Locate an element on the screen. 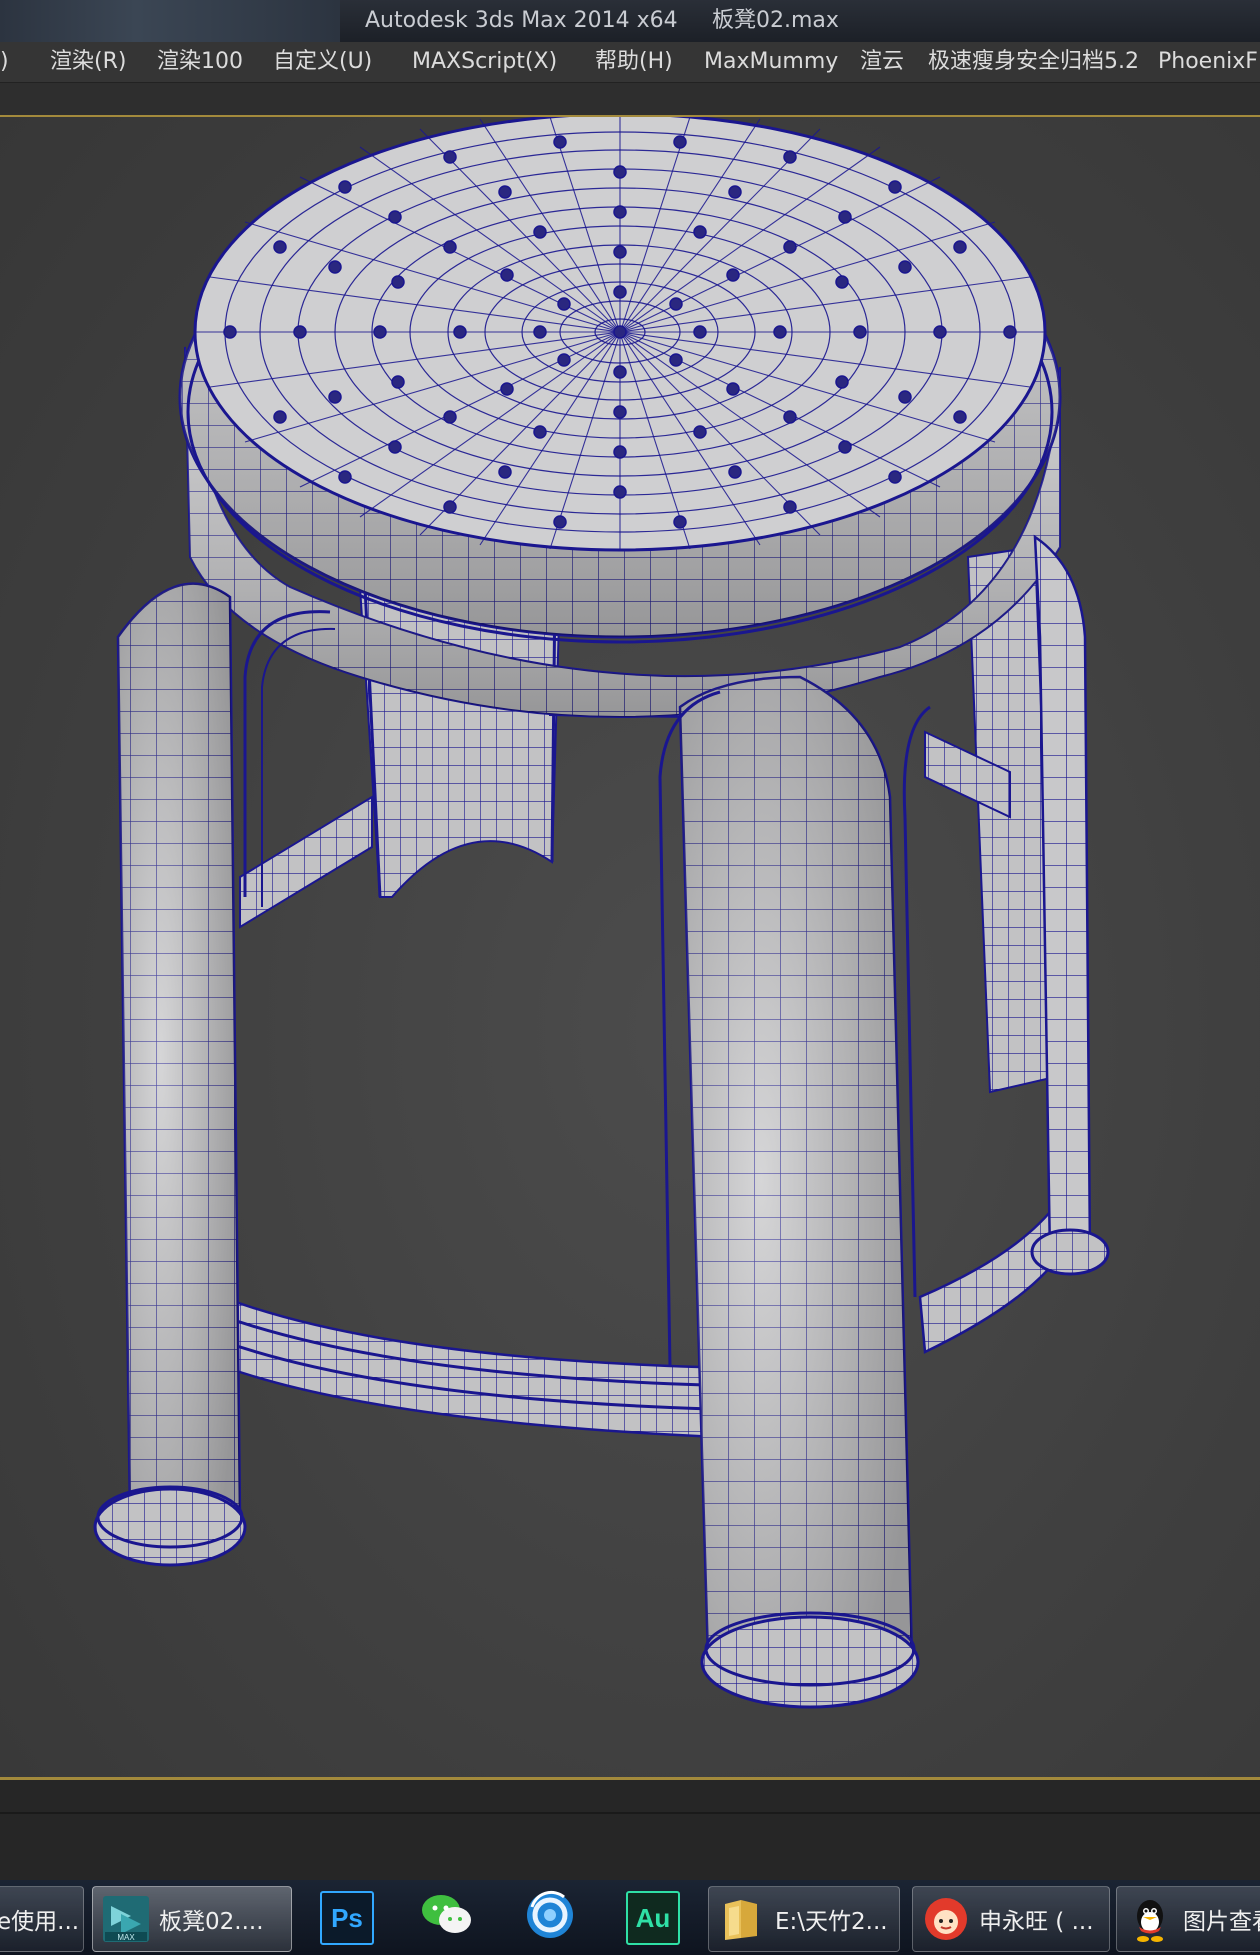 This screenshot has height=1955, width=1260. menu-item-maxmummy: MaxMummy is located at coordinates (771, 62).